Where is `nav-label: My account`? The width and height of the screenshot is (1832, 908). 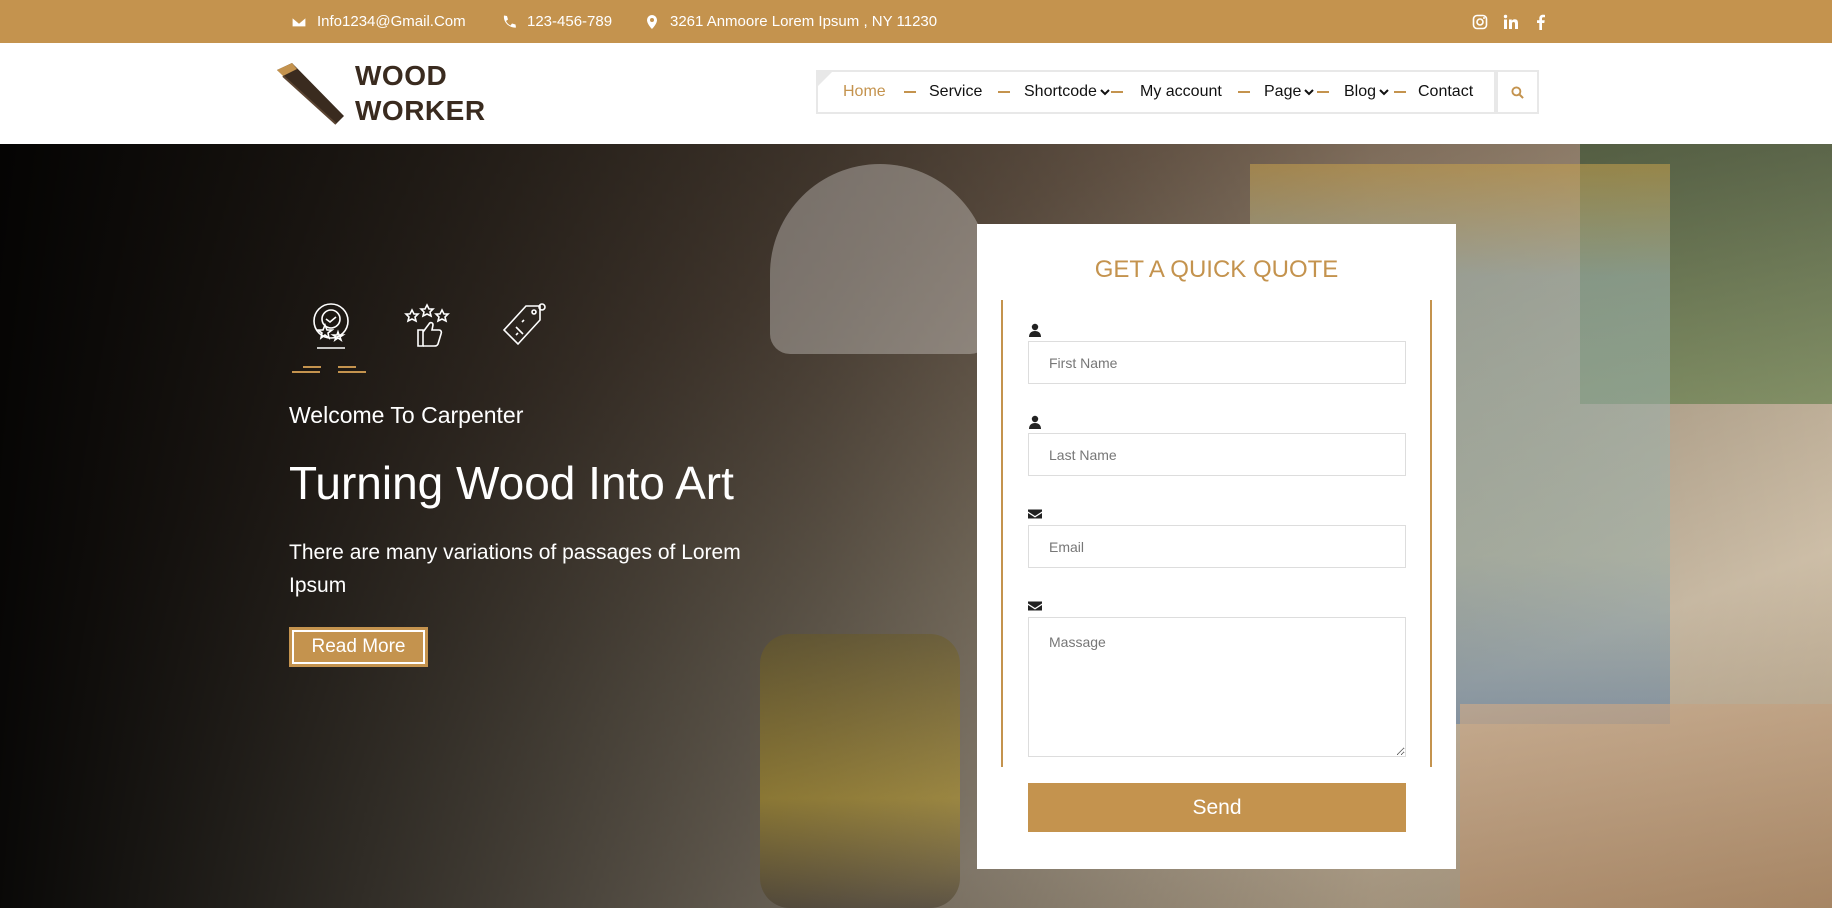 nav-label: My account is located at coordinates (1181, 91).